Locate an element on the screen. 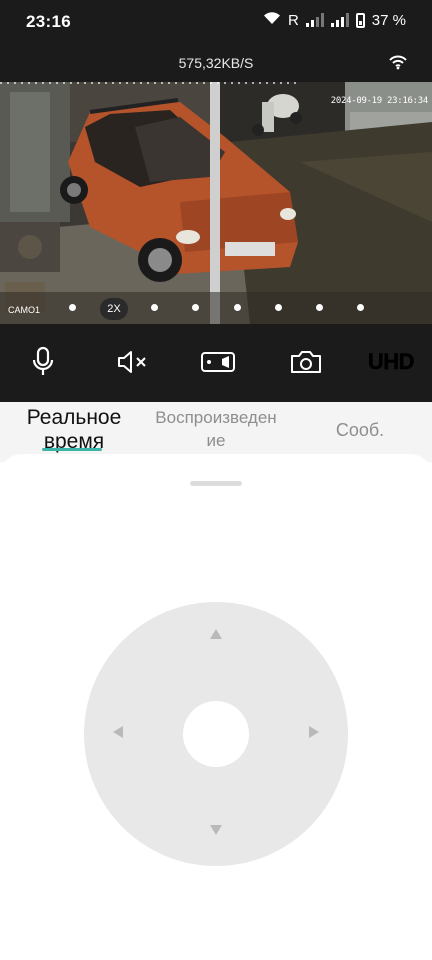 The height and width of the screenshot is (960, 432). bitrate-readout: 575,32KB/S is located at coordinates (216, 63).